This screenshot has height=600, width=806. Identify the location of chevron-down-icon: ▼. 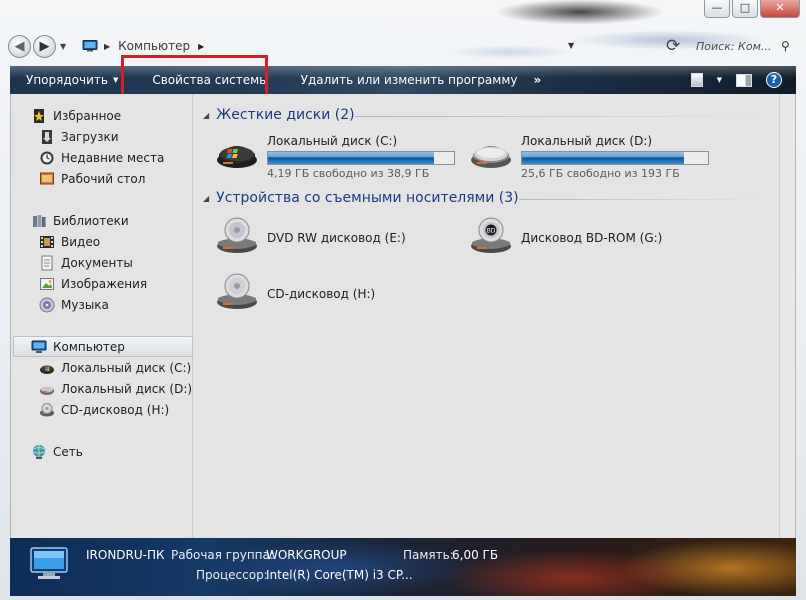
(115, 80).